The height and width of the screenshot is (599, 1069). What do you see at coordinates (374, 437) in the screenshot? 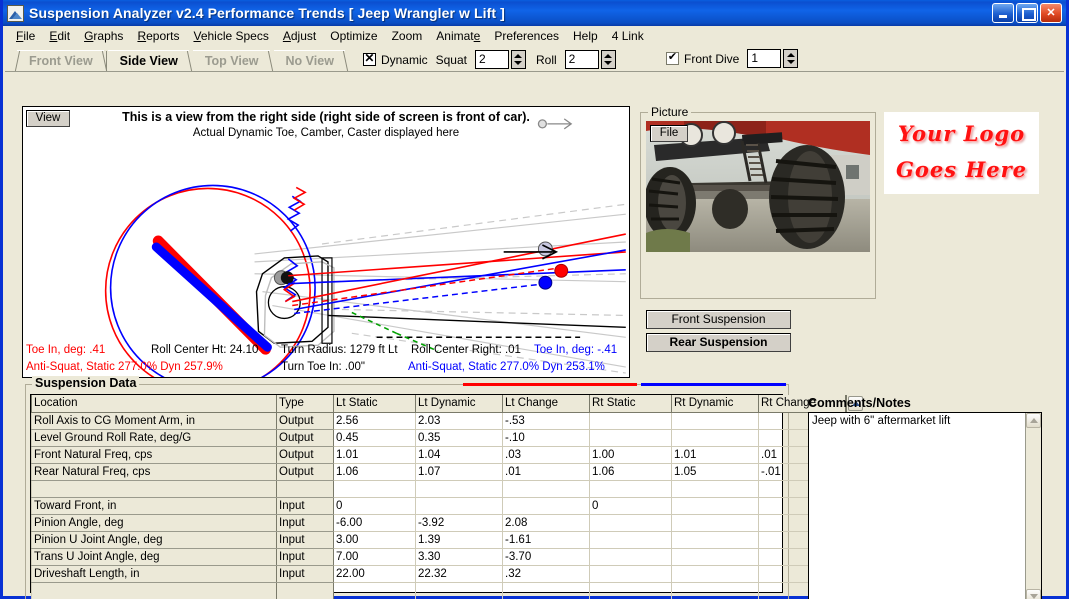
I see `cell-lt-static: 0.45` at bounding box center [374, 437].